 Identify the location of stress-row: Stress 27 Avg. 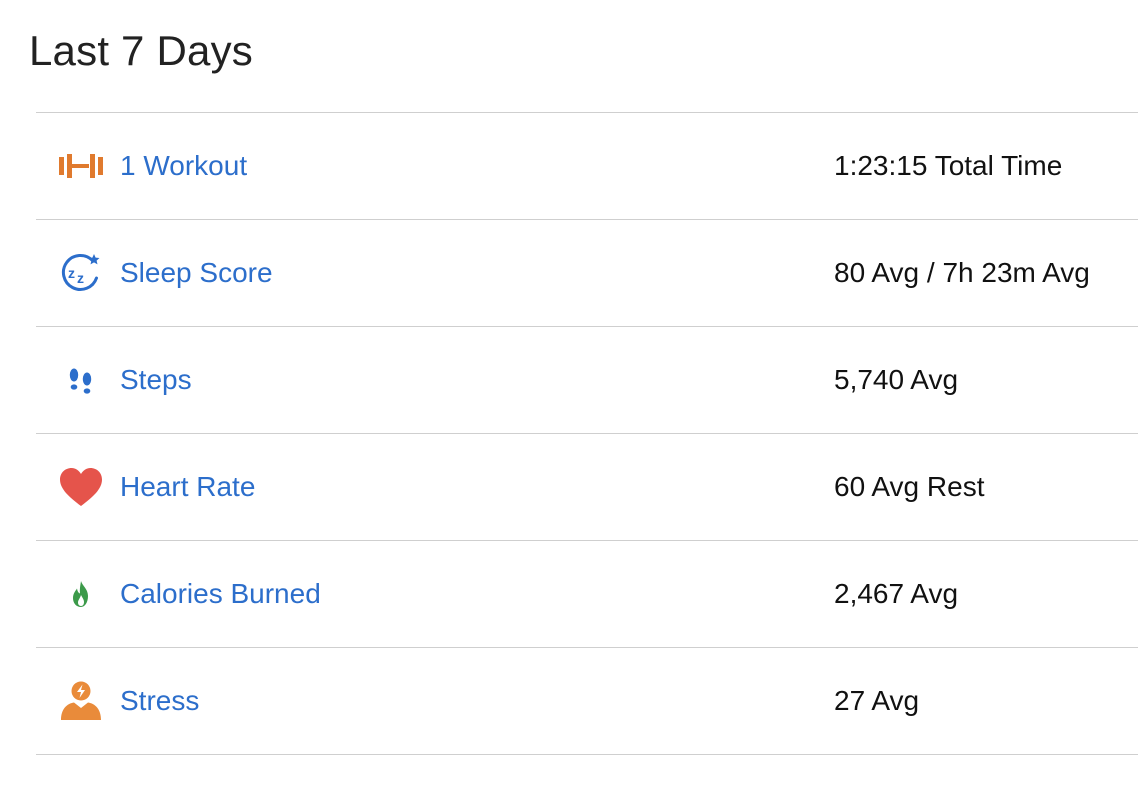
(587, 701).